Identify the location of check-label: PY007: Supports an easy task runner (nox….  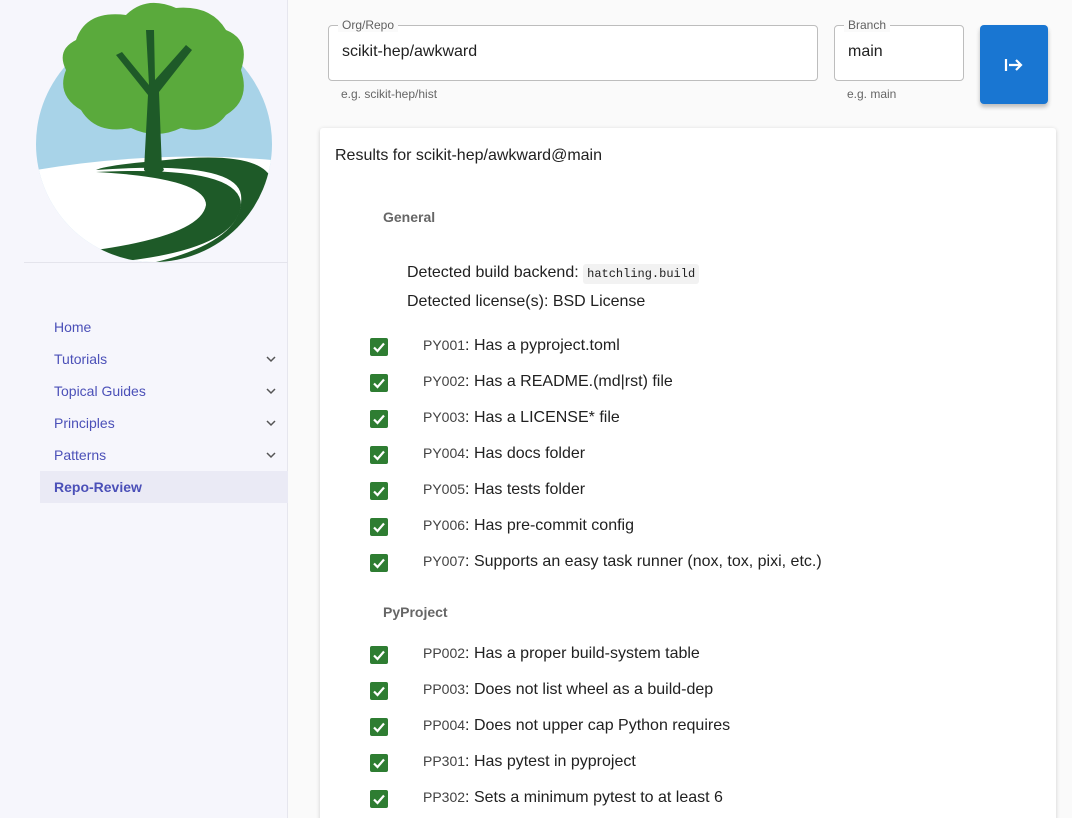
(622, 561).